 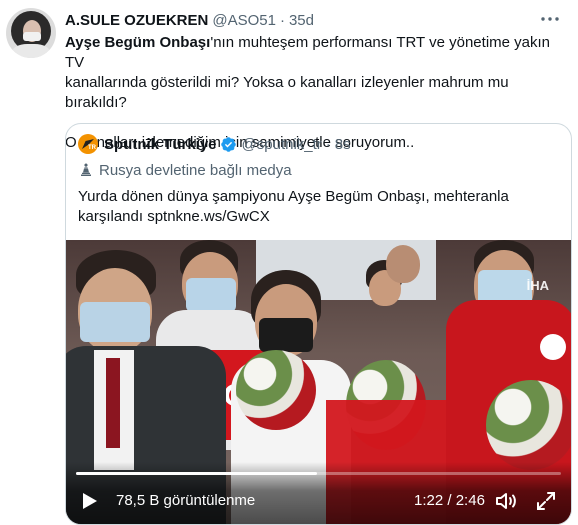 What do you see at coordinates (537, 285) in the screenshot?
I see `video-watermark: İHA` at bounding box center [537, 285].